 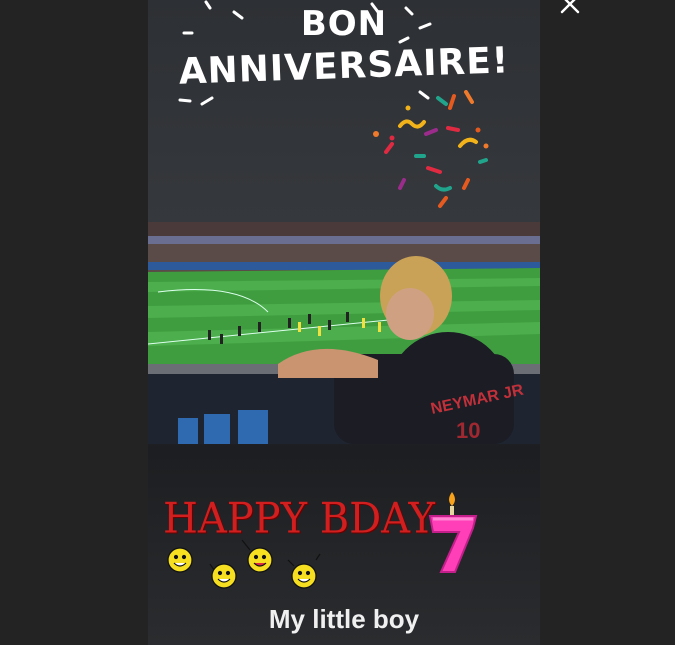 I want to click on confetti-icon, so click(x=431, y=149).